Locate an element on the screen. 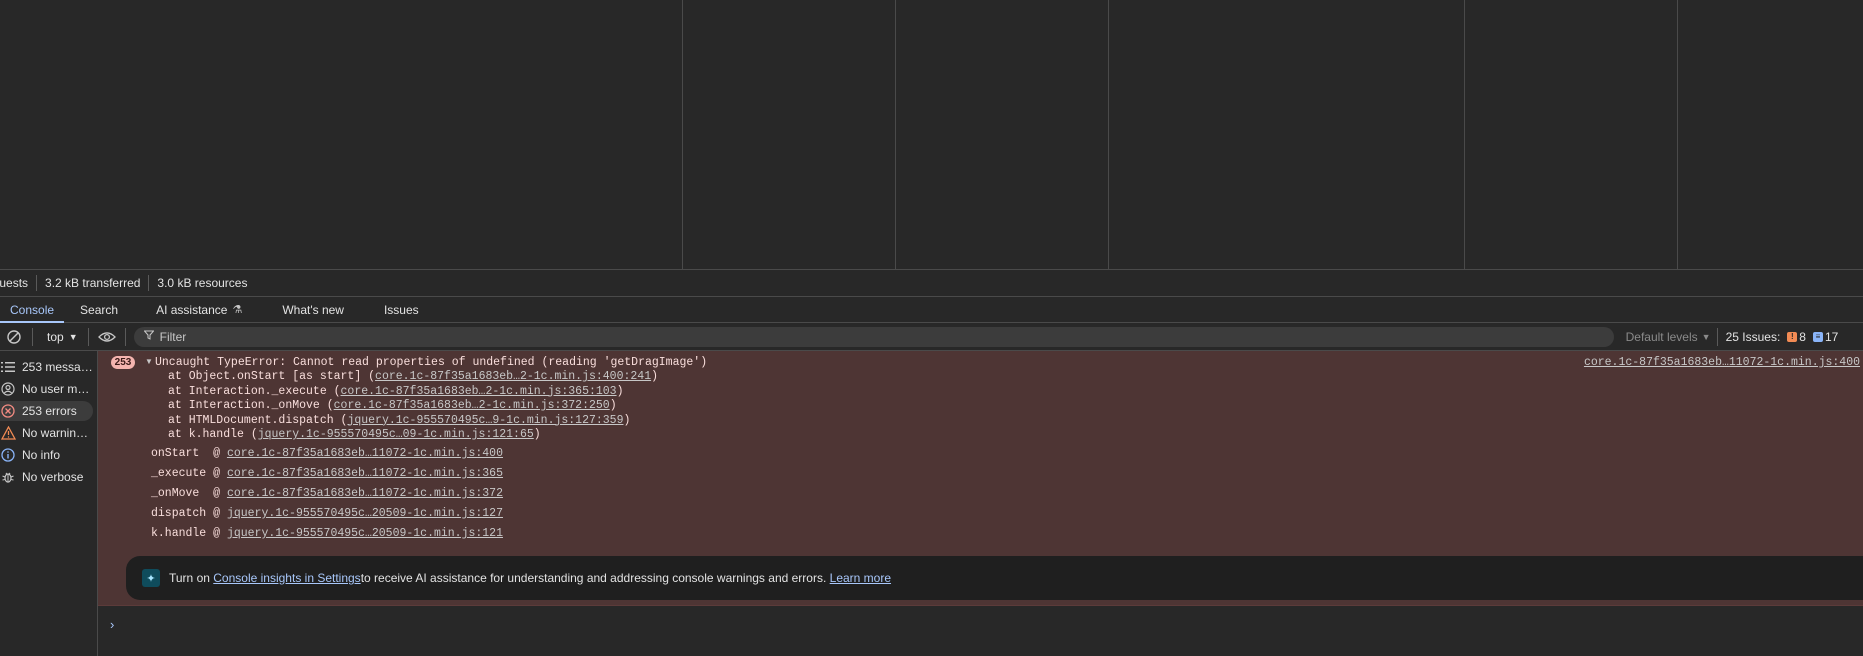 The image size is (1863, 656). tab-console: Console is located at coordinates (32, 310).